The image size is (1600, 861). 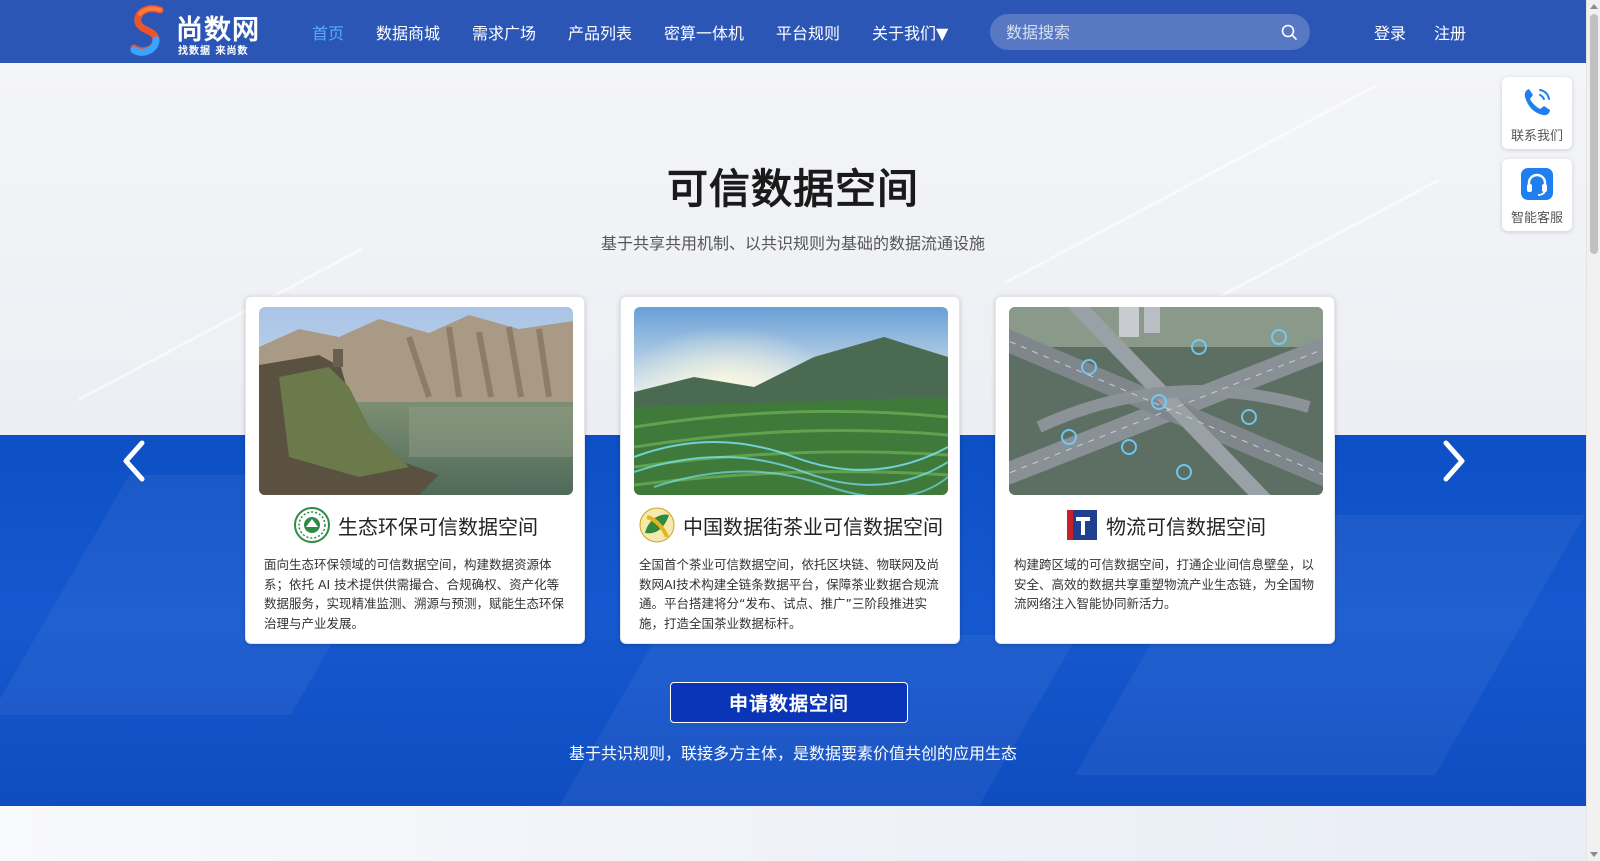 I want to click on phone-icon, so click(x=1537, y=102).